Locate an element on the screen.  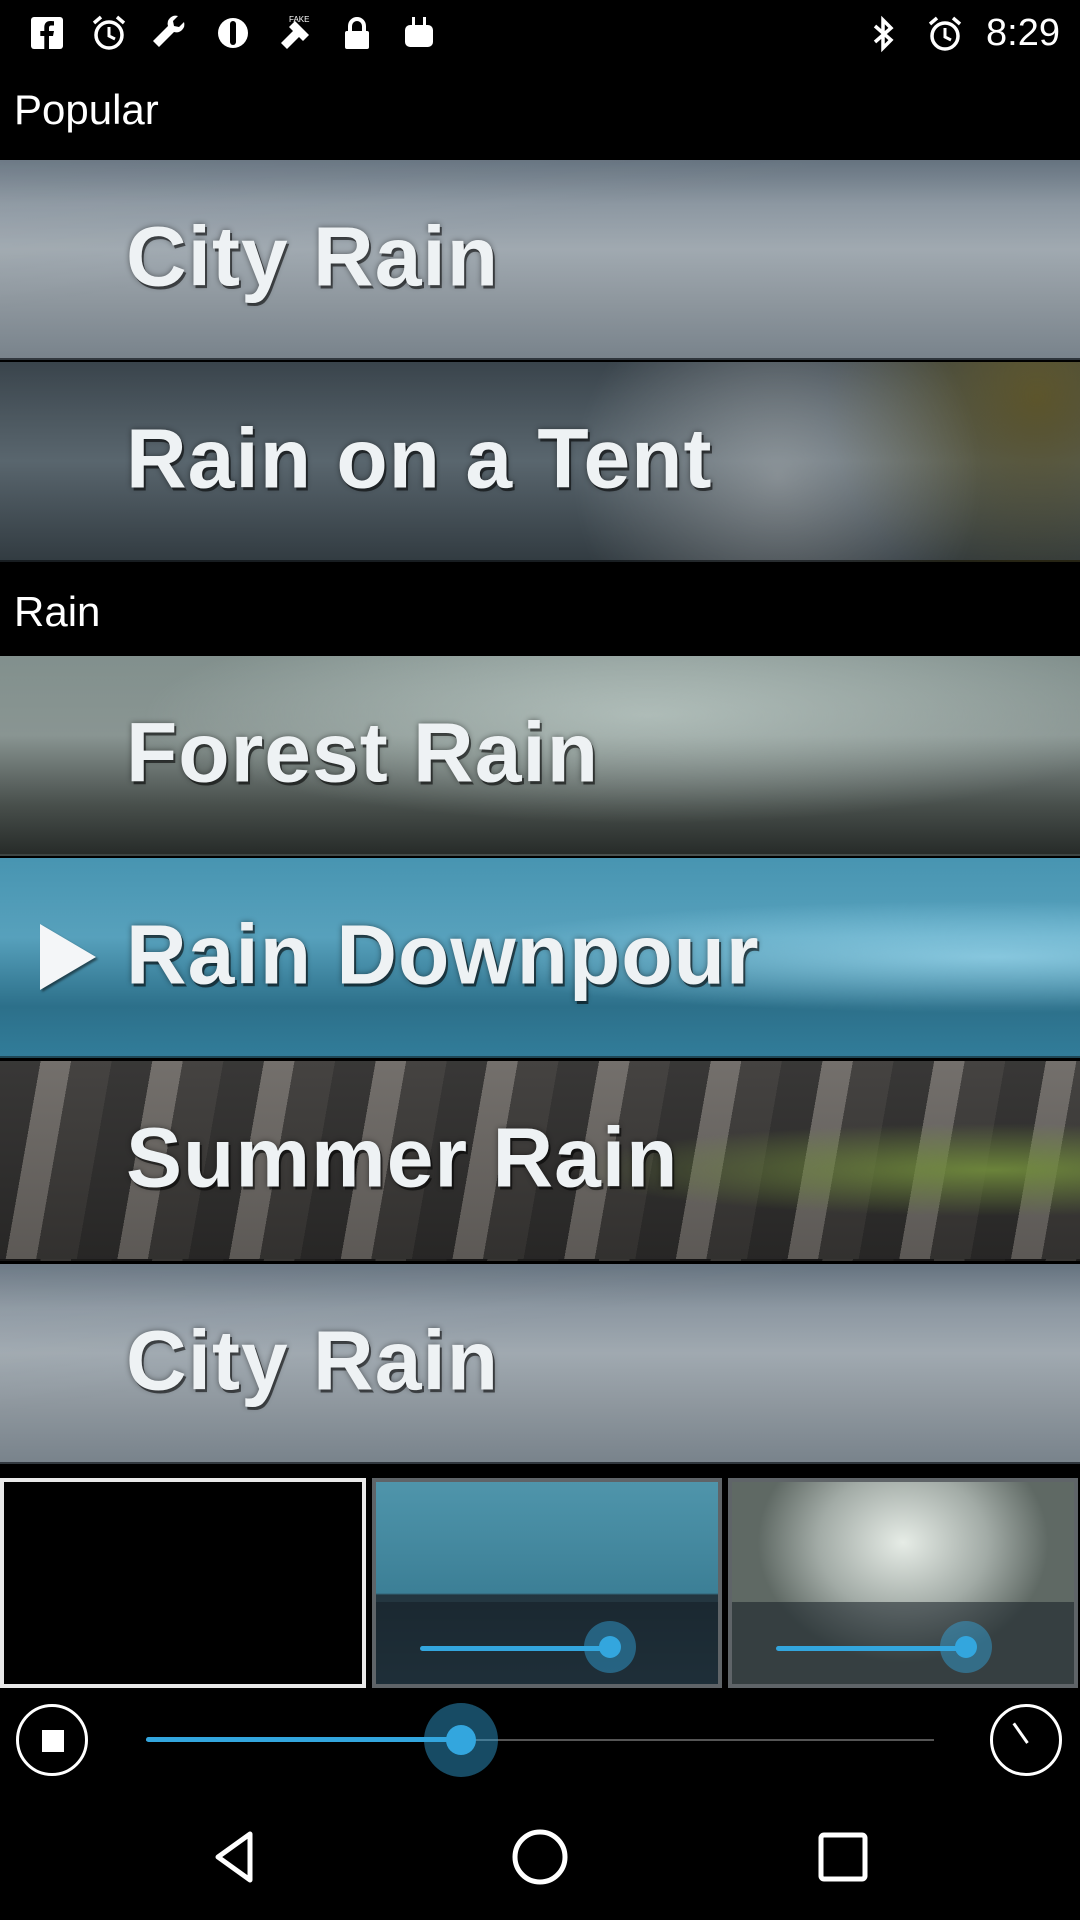
fake-gps-icon: FAKE is located at coordinates (295, 33).